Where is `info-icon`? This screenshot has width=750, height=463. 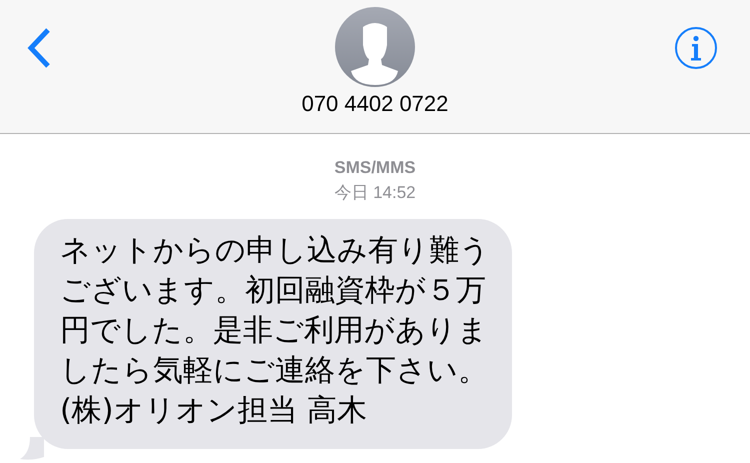
info-icon is located at coordinates (696, 48).